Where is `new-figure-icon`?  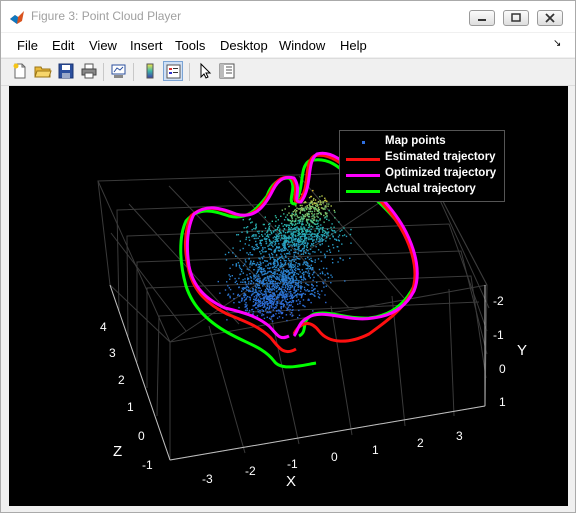 new-figure-icon is located at coordinates (20, 71).